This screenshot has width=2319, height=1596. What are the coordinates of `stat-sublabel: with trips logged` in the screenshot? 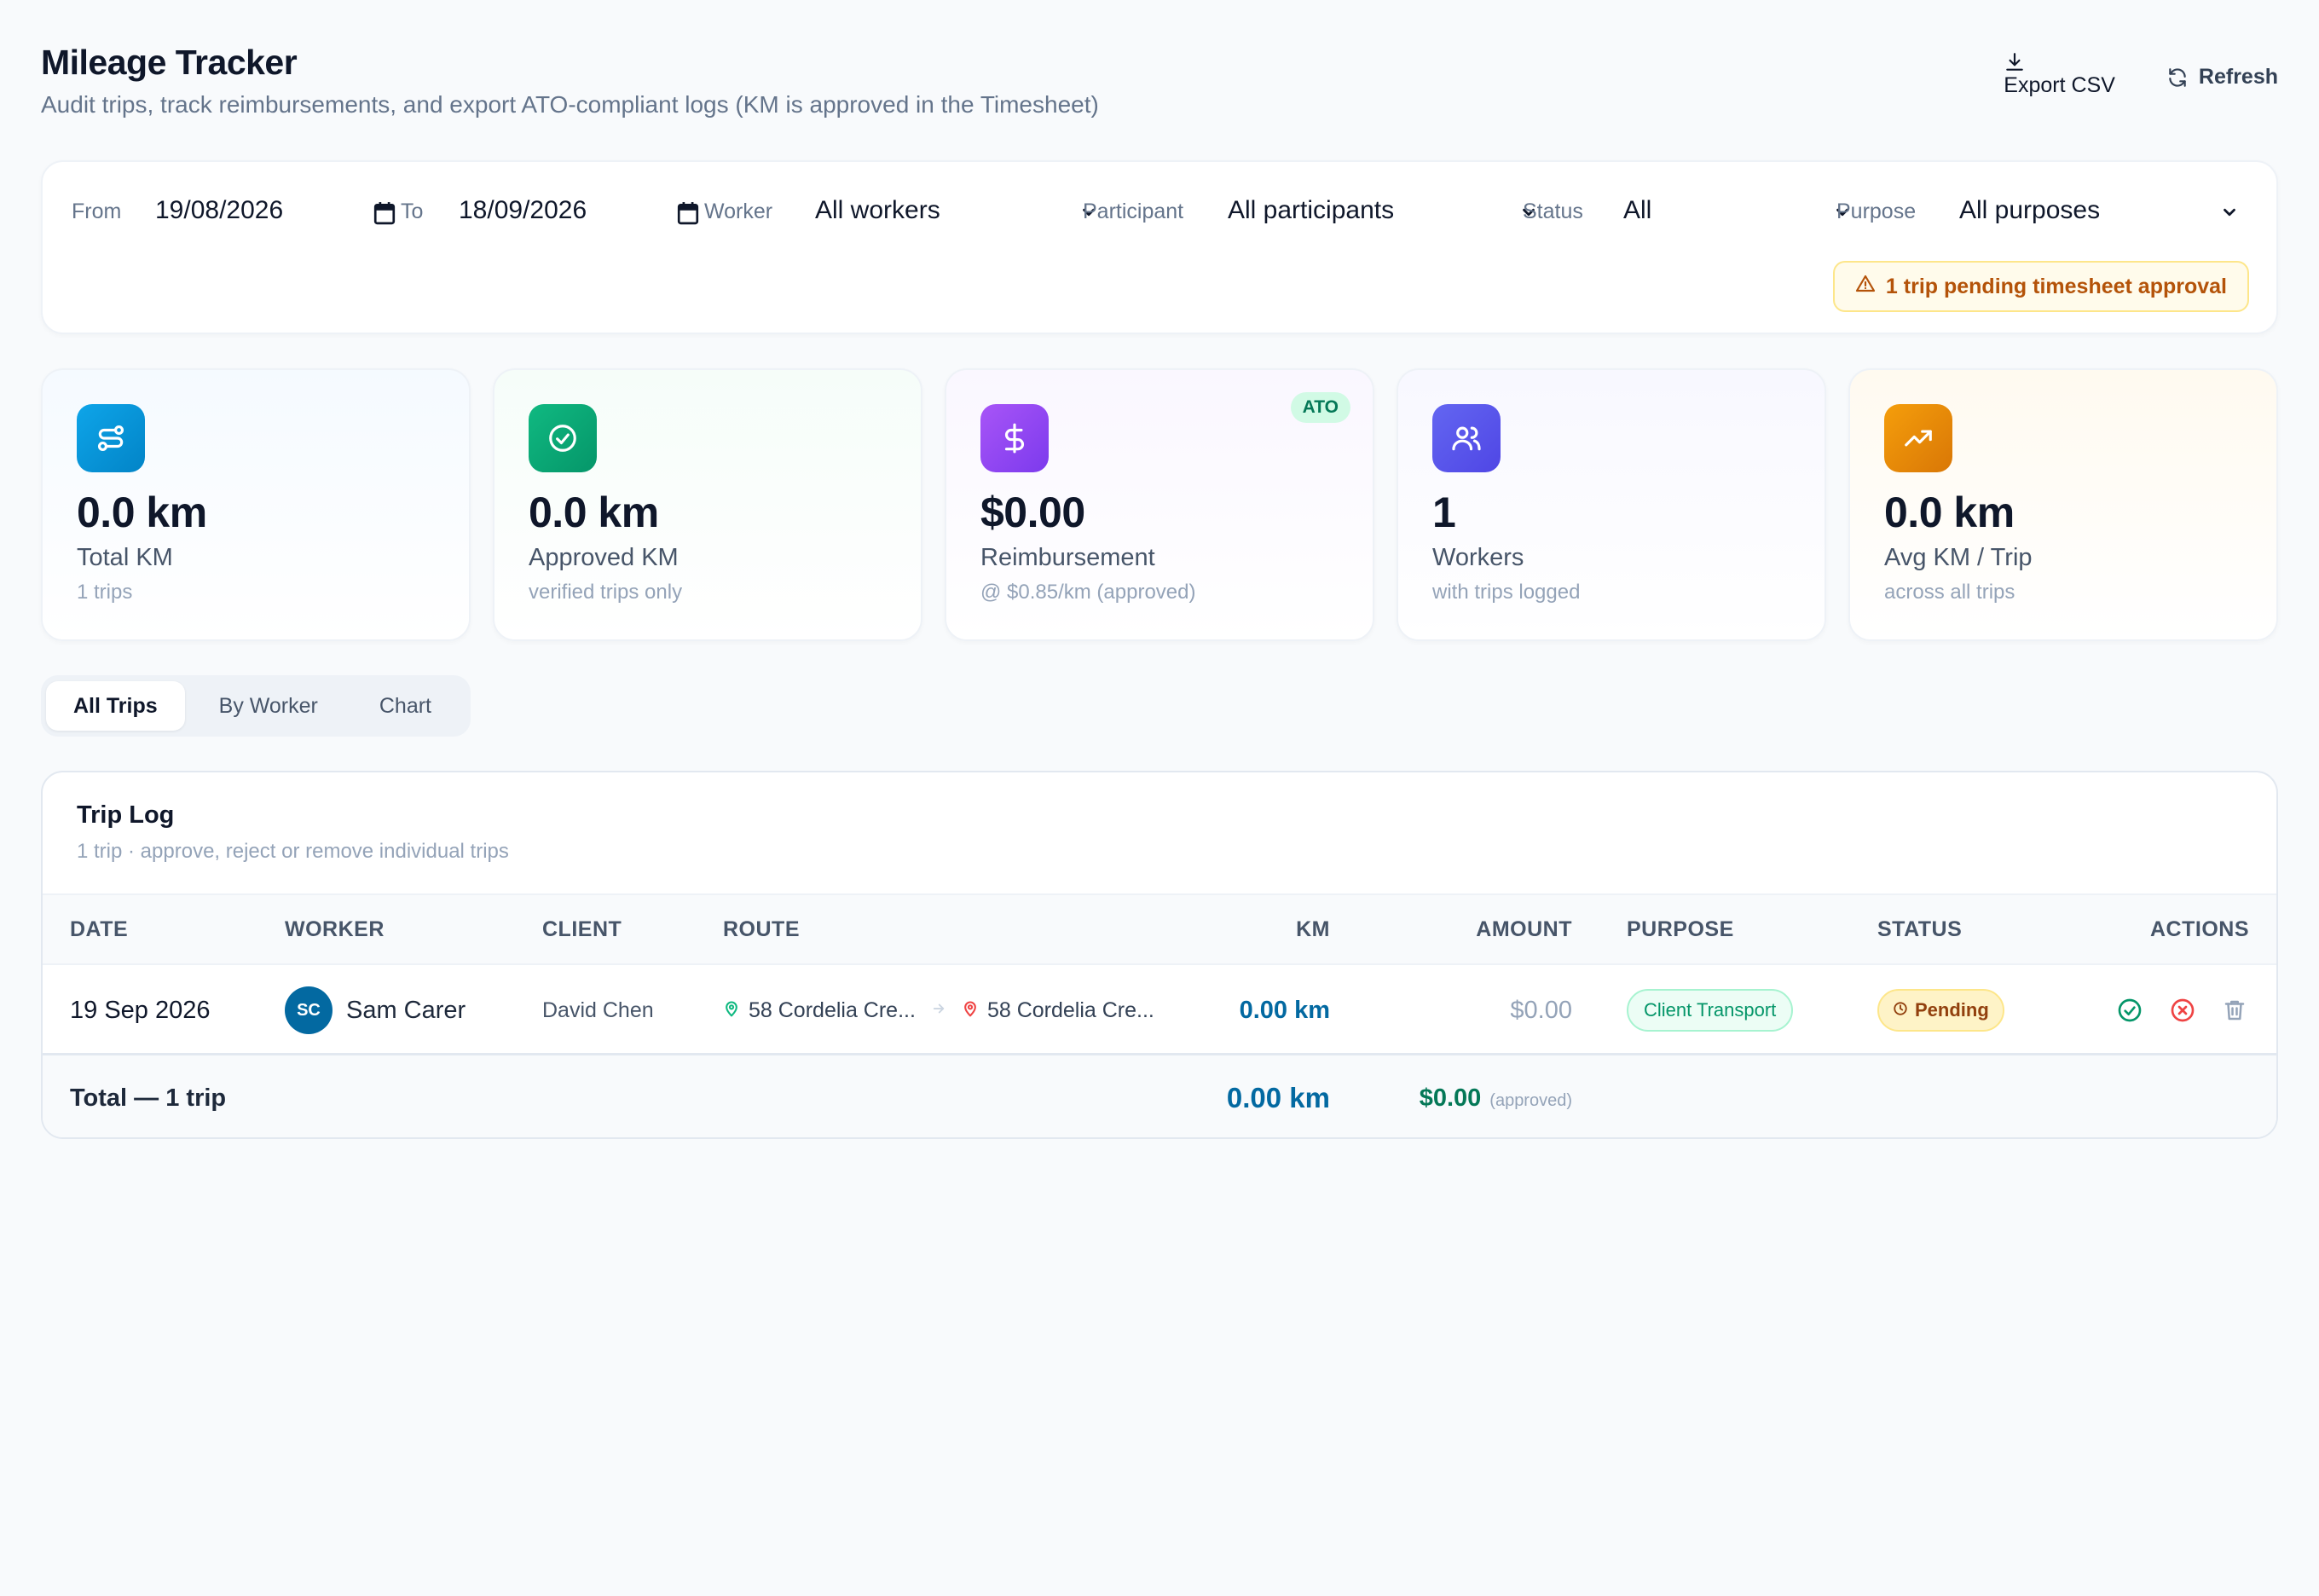 It's located at (1506, 592).